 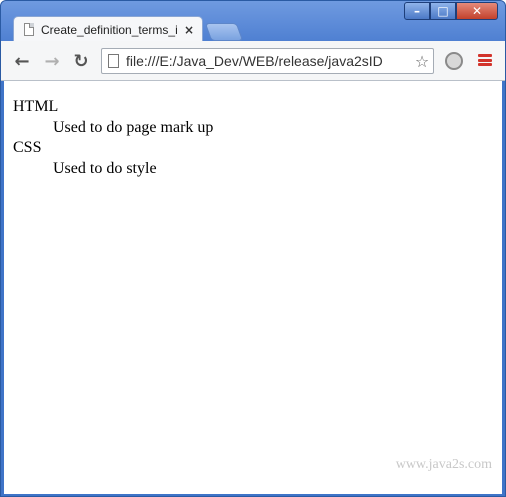 I want to click on window-controls: – □ ✕, so click(x=451, y=11).